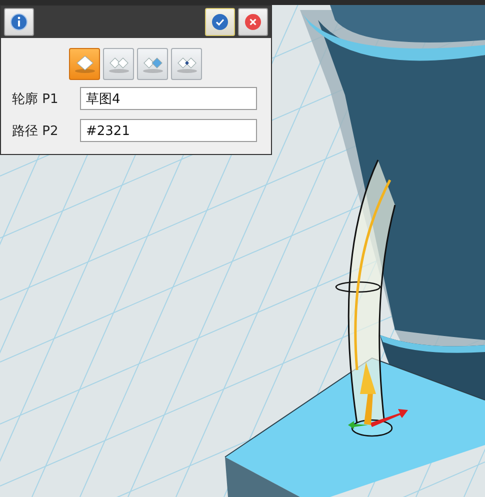  I want to click on info-button, so click(19, 22).